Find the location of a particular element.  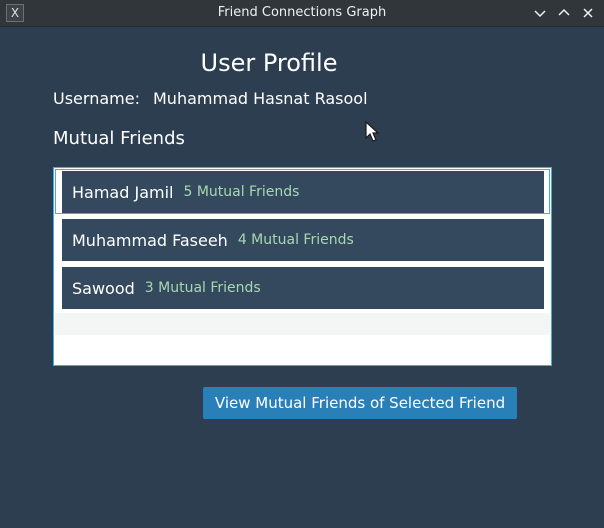

mouse-cursor-icon is located at coordinates (372, 131).